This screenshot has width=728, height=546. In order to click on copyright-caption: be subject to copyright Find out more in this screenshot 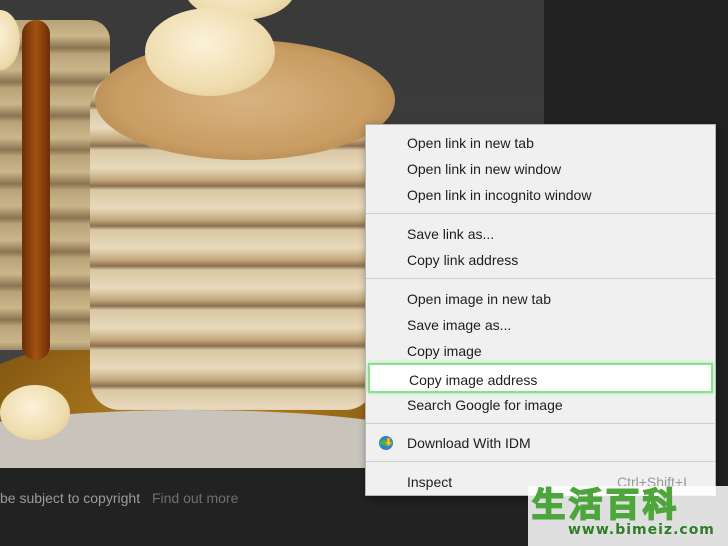, I will do `click(119, 498)`.